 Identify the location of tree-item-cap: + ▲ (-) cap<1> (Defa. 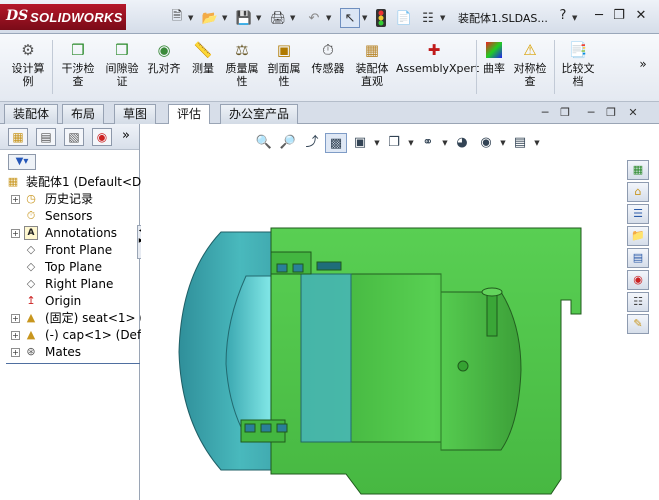
(74, 335).